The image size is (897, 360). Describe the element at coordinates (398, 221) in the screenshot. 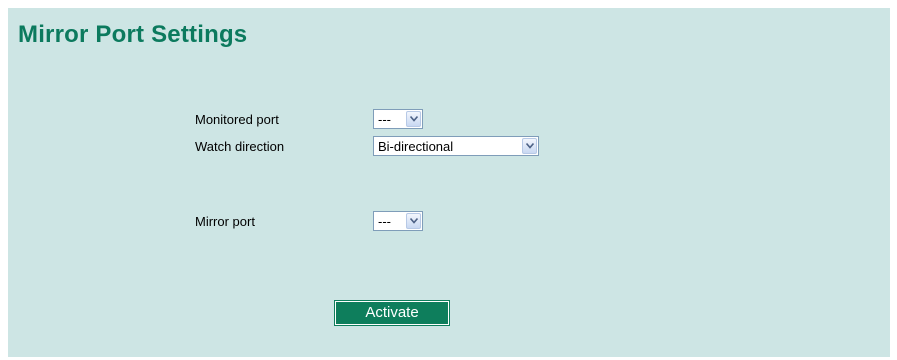

I see `mirror-port-select: ---` at that location.